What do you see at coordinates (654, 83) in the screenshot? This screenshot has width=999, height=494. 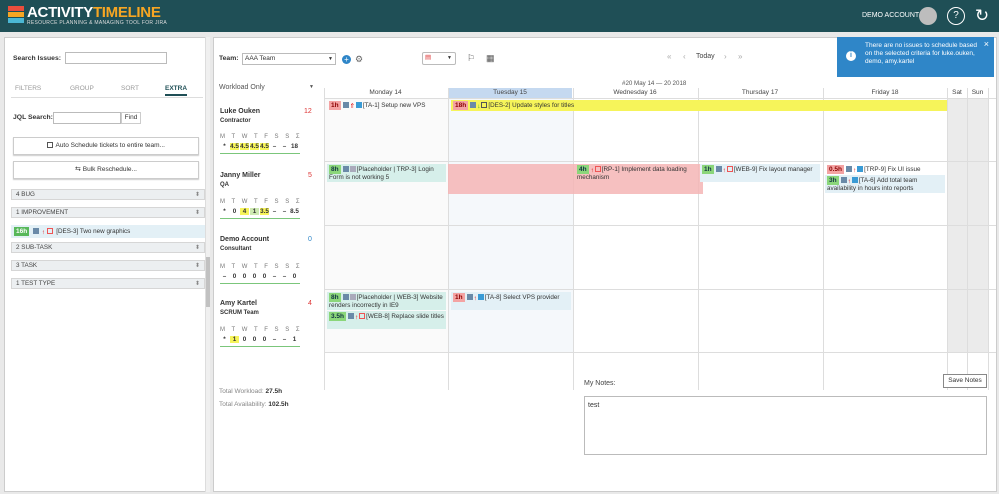 I see `week-range: #20 May 14 — 20 2018` at bounding box center [654, 83].